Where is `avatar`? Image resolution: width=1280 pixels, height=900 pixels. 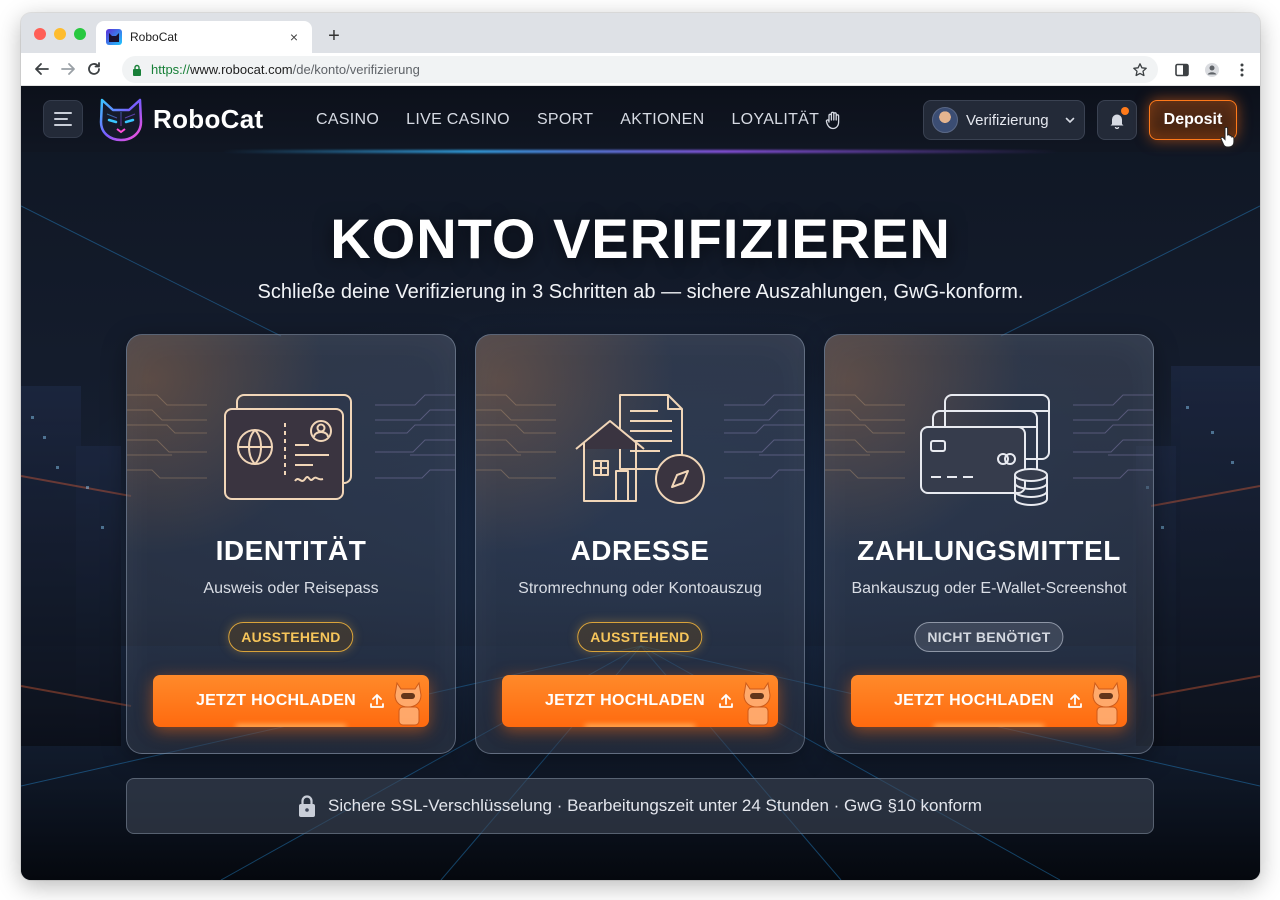
avatar is located at coordinates (945, 120).